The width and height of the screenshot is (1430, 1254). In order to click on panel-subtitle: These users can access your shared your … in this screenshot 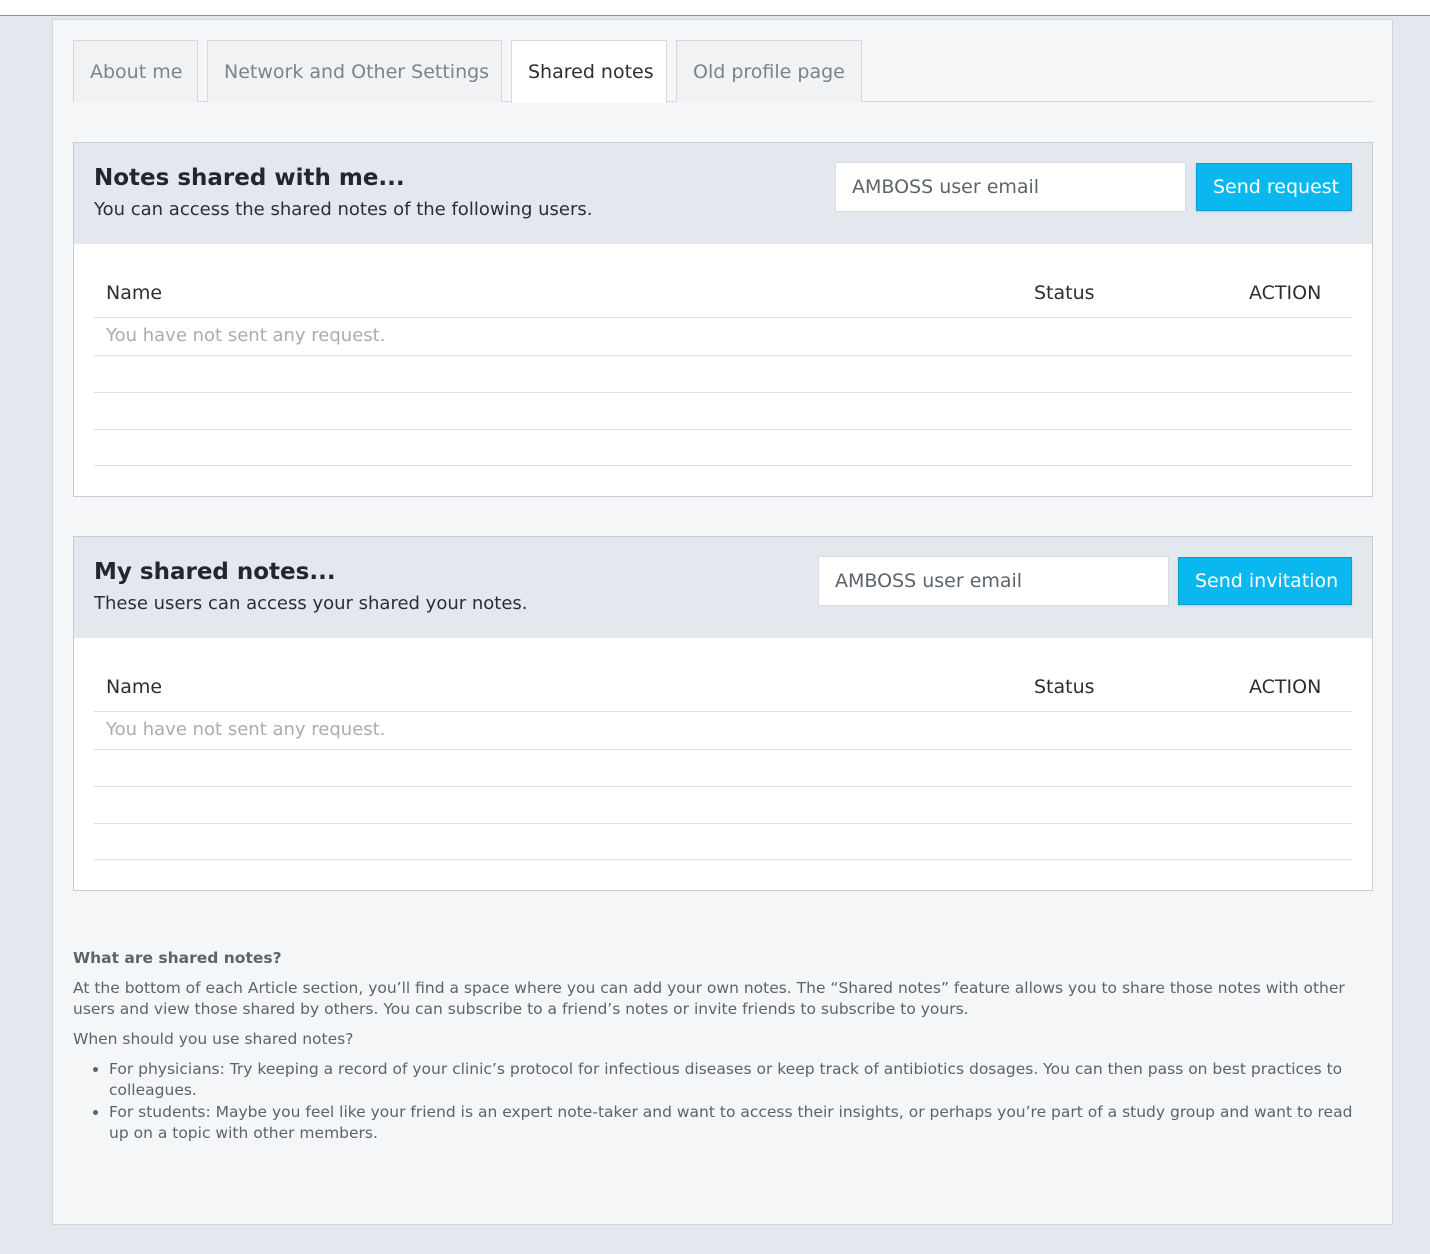, I will do `click(311, 603)`.